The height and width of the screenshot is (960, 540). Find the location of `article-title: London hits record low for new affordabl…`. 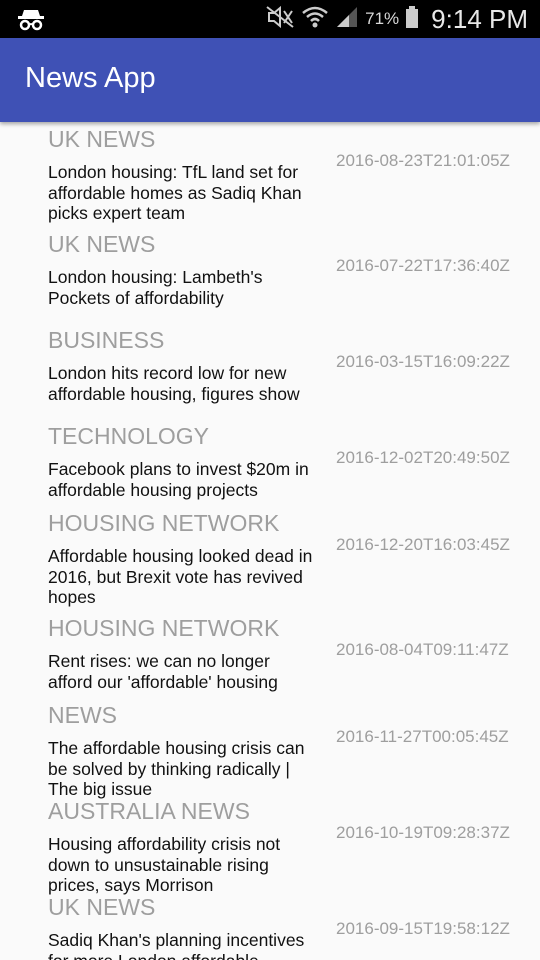

article-title: London hits record low for new affordabl… is located at coordinates (174, 383).